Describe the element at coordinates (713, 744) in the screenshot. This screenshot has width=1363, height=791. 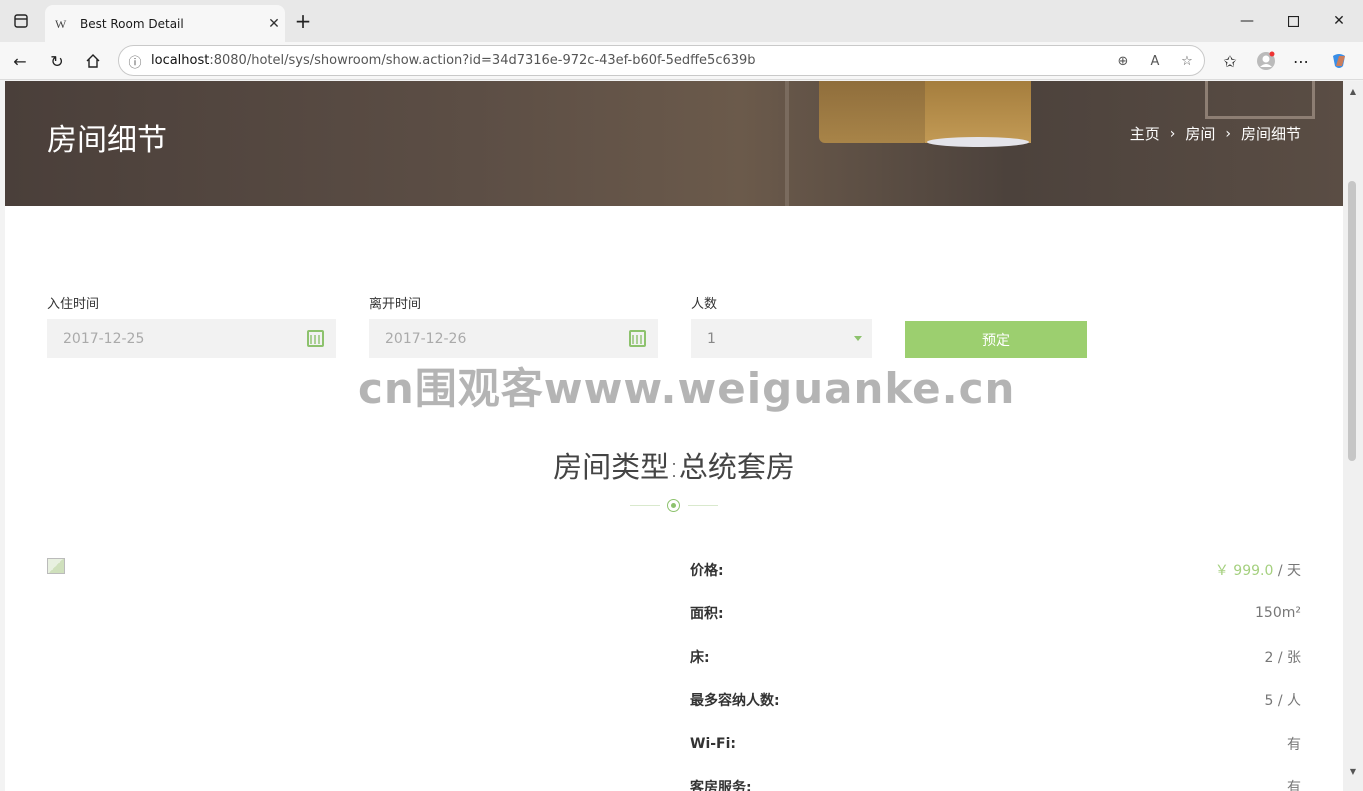
I see `spec-label: Wi-Fi:` at that location.